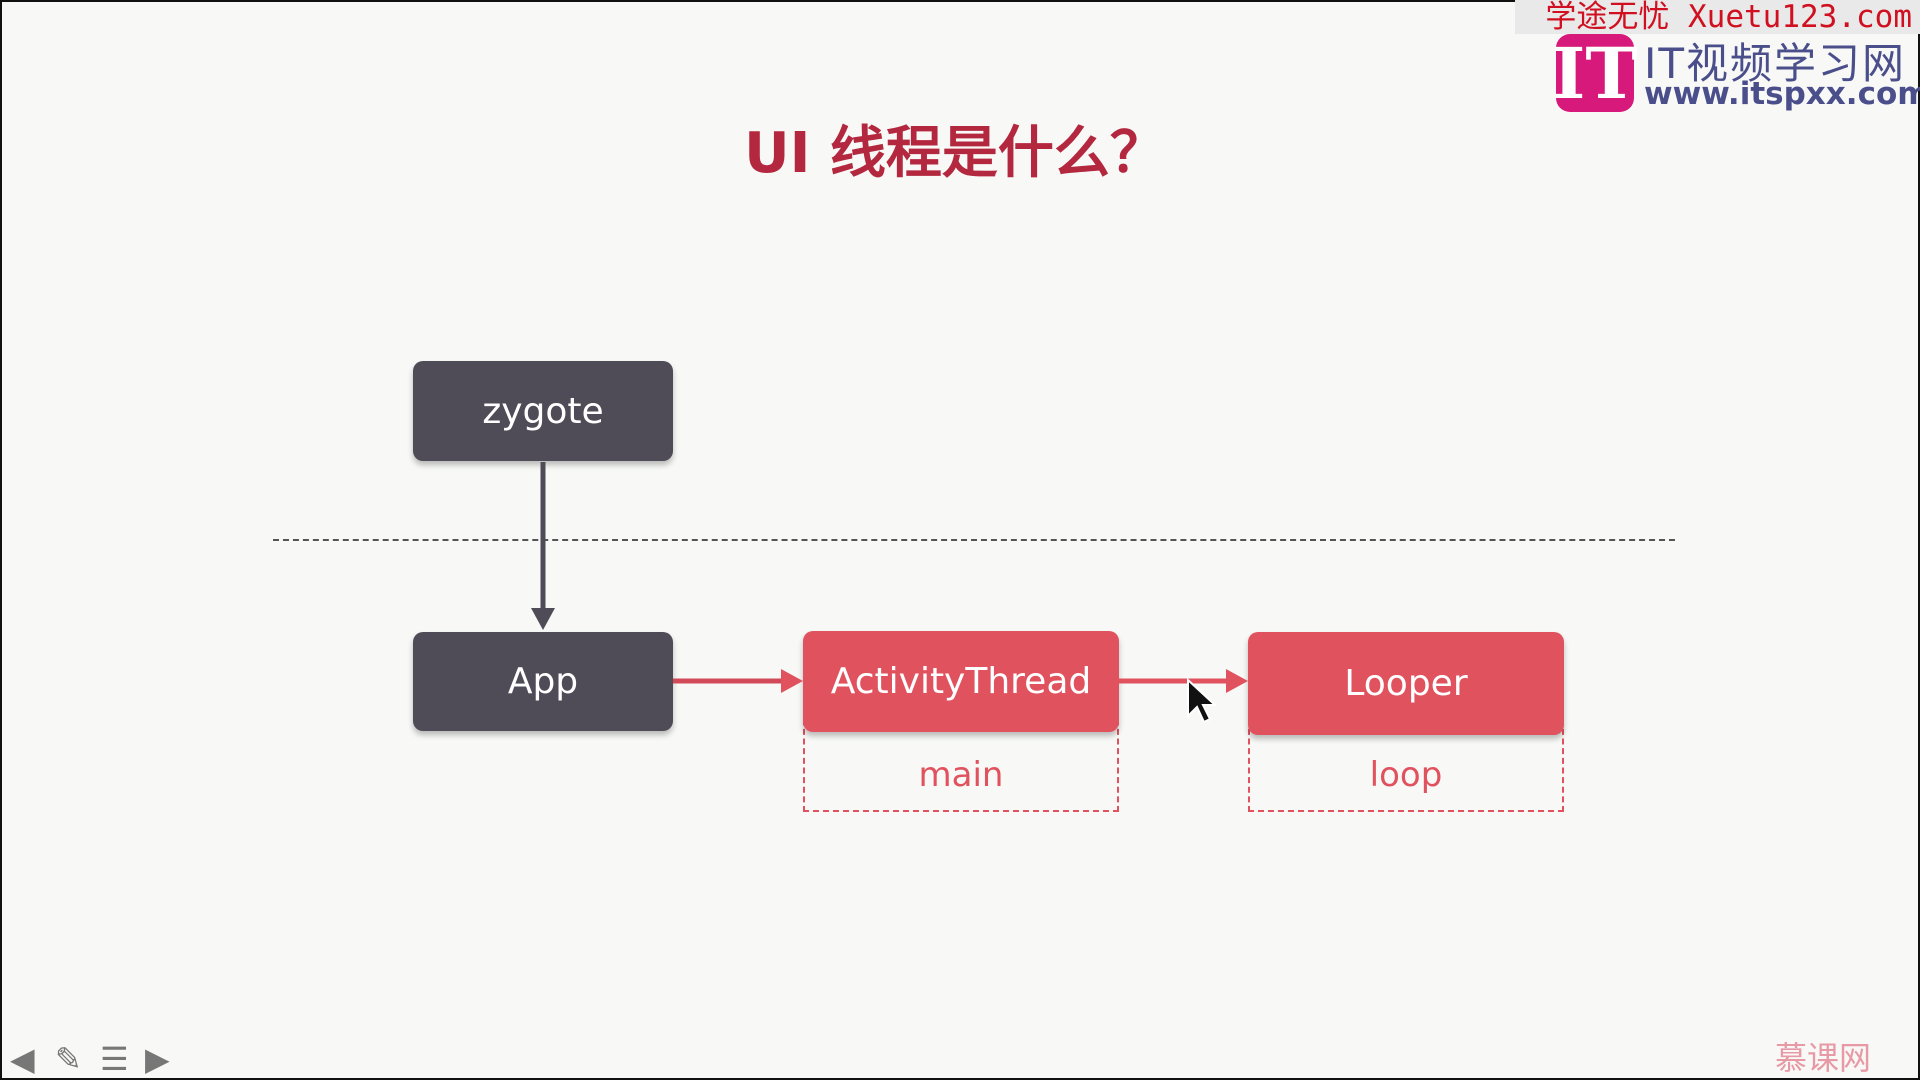 The width and height of the screenshot is (1920, 1080). I want to click on pen-icon: ✎, so click(68, 1059).